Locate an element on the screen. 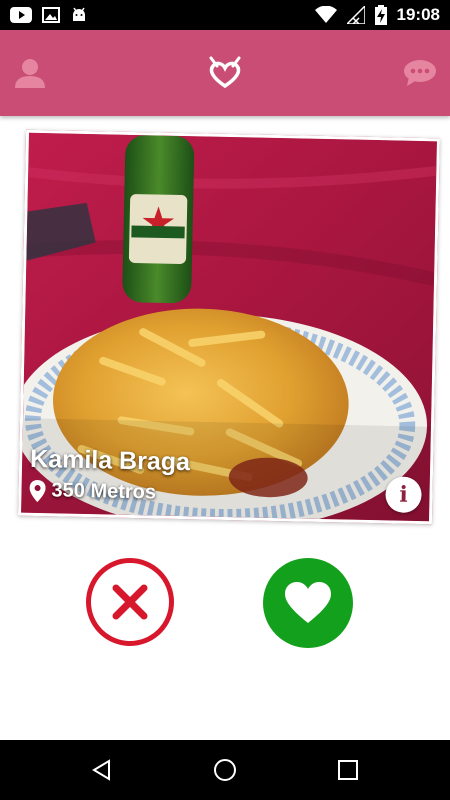  wifi-icon is located at coordinates (325, 14).